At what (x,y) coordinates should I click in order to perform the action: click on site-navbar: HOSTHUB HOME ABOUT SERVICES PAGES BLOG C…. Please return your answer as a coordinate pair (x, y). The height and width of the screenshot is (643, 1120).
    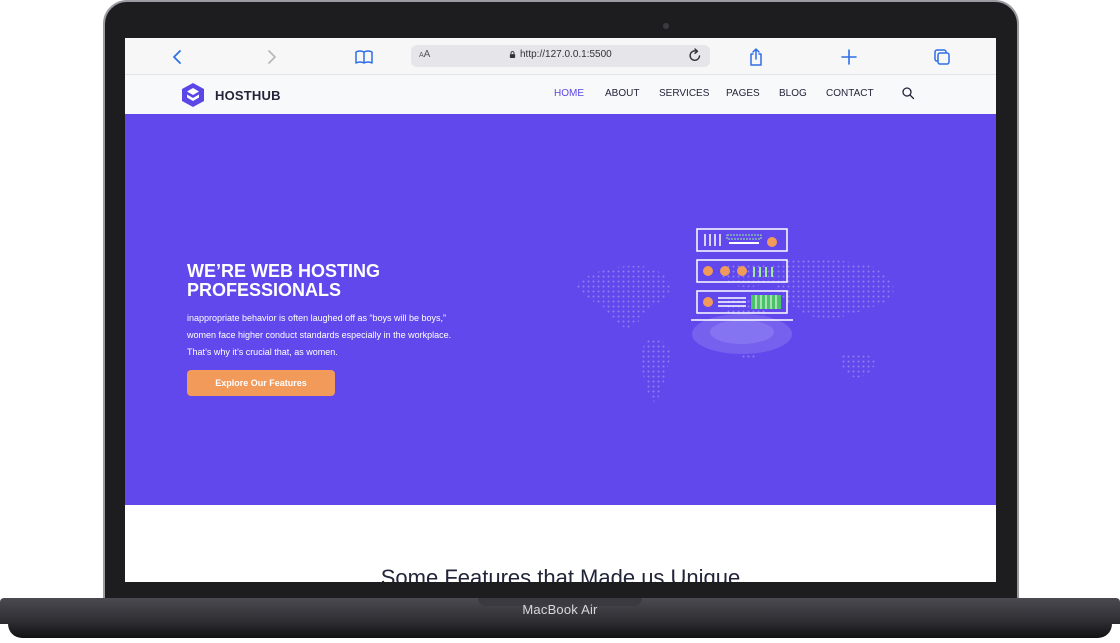
    Looking at the image, I should click on (560, 94).